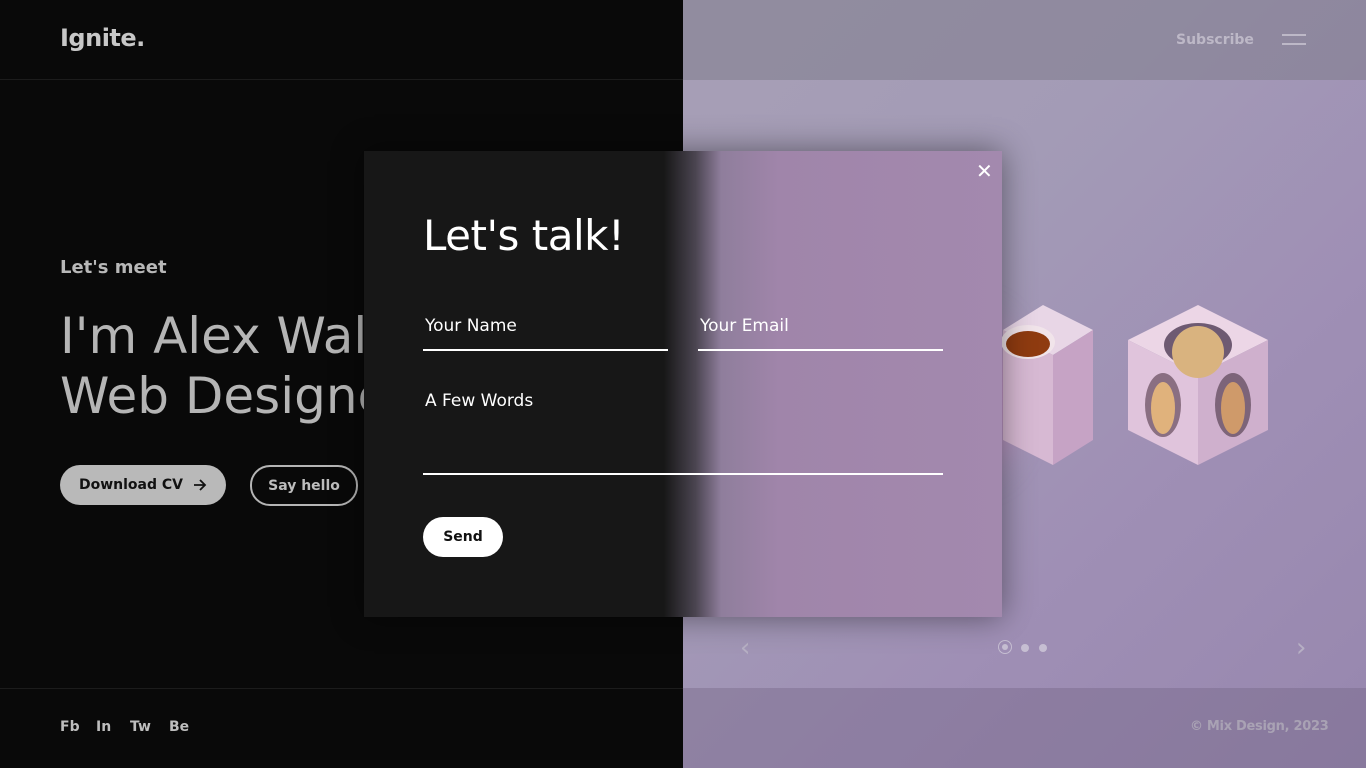 Image resolution: width=1366 pixels, height=768 pixels. What do you see at coordinates (744, 326) in the screenshot?
I see `email-placeholder: Your Email` at bounding box center [744, 326].